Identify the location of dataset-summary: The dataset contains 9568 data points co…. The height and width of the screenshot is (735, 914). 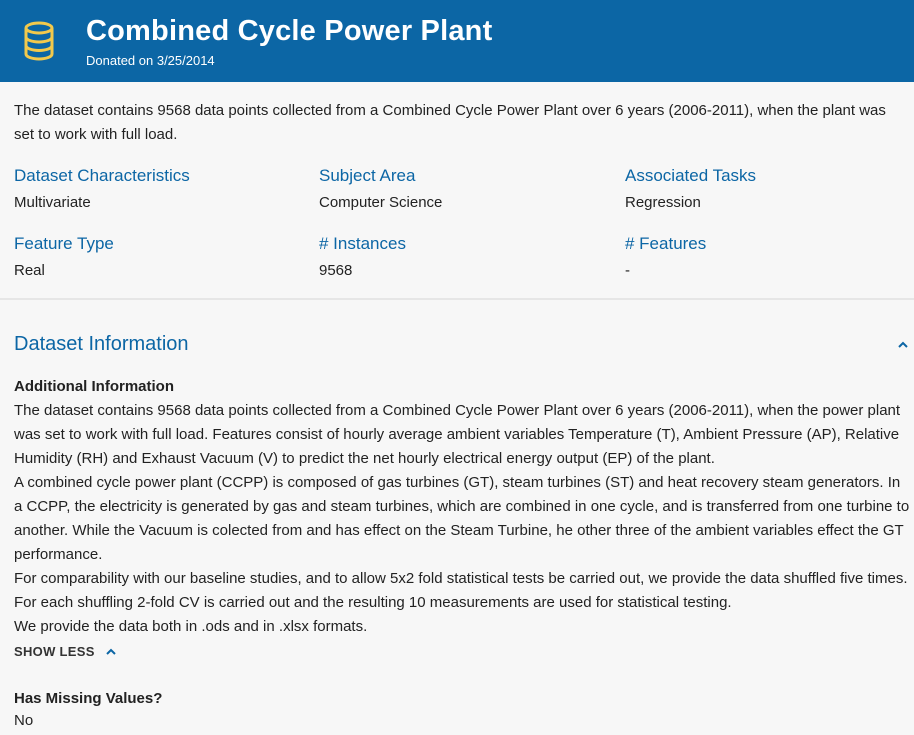
(450, 122).